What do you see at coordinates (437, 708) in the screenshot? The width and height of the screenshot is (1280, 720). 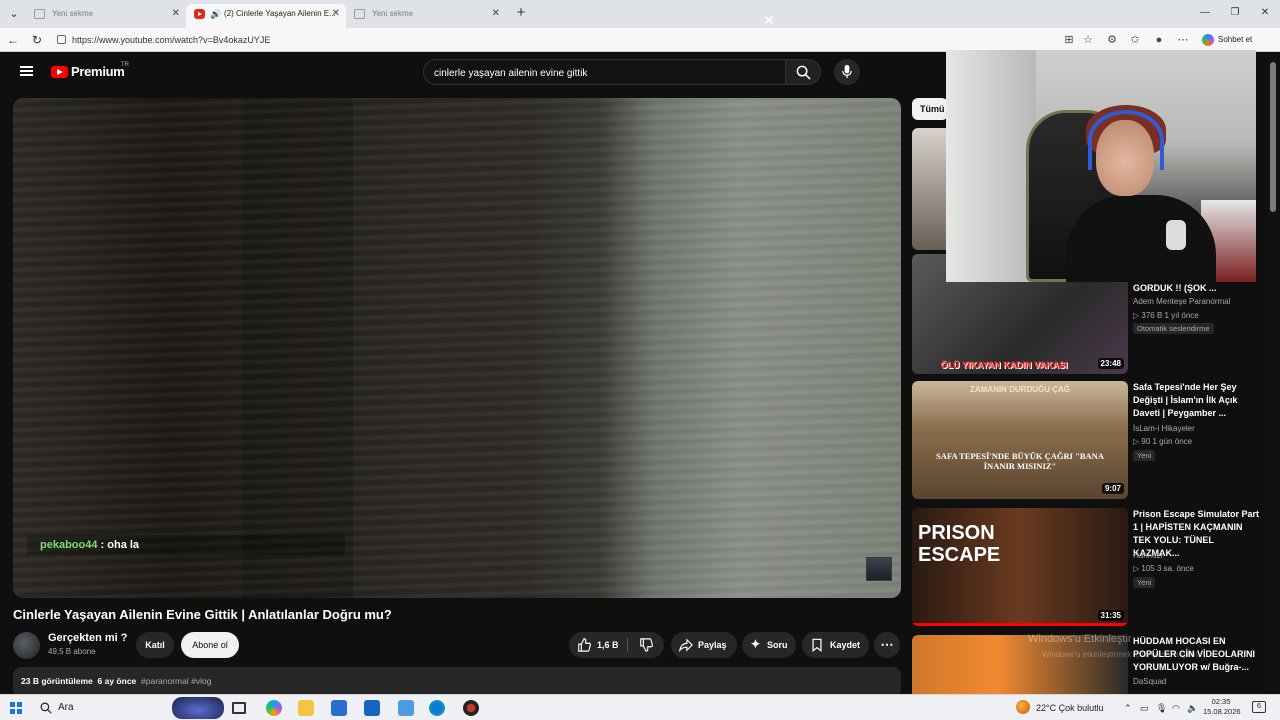 I see `edge-browser-icon` at bounding box center [437, 708].